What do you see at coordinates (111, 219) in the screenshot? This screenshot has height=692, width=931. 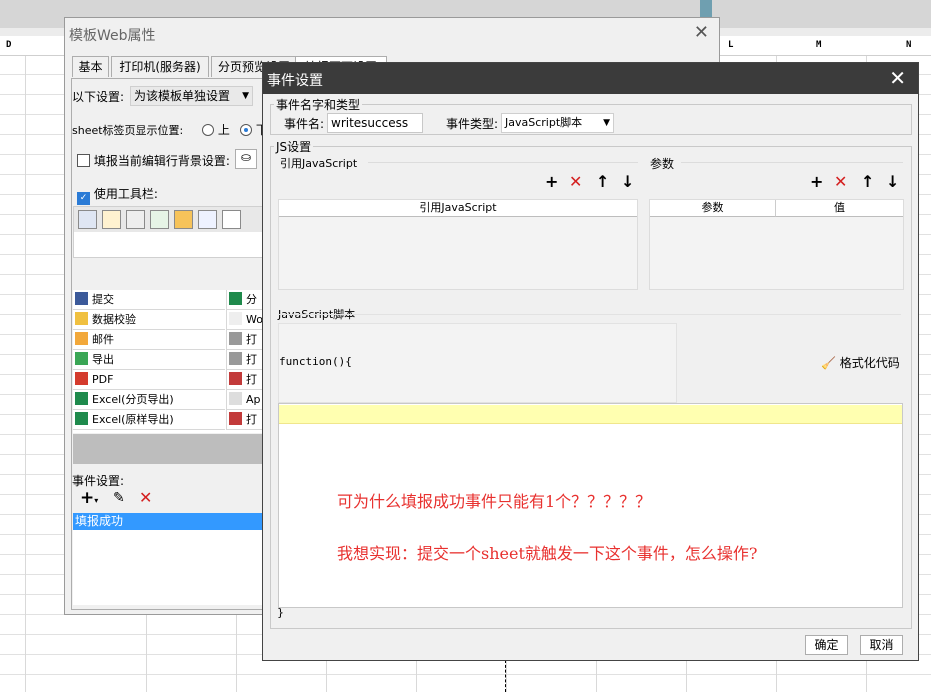 I see `validate-icon` at bounding box center [111, 219].